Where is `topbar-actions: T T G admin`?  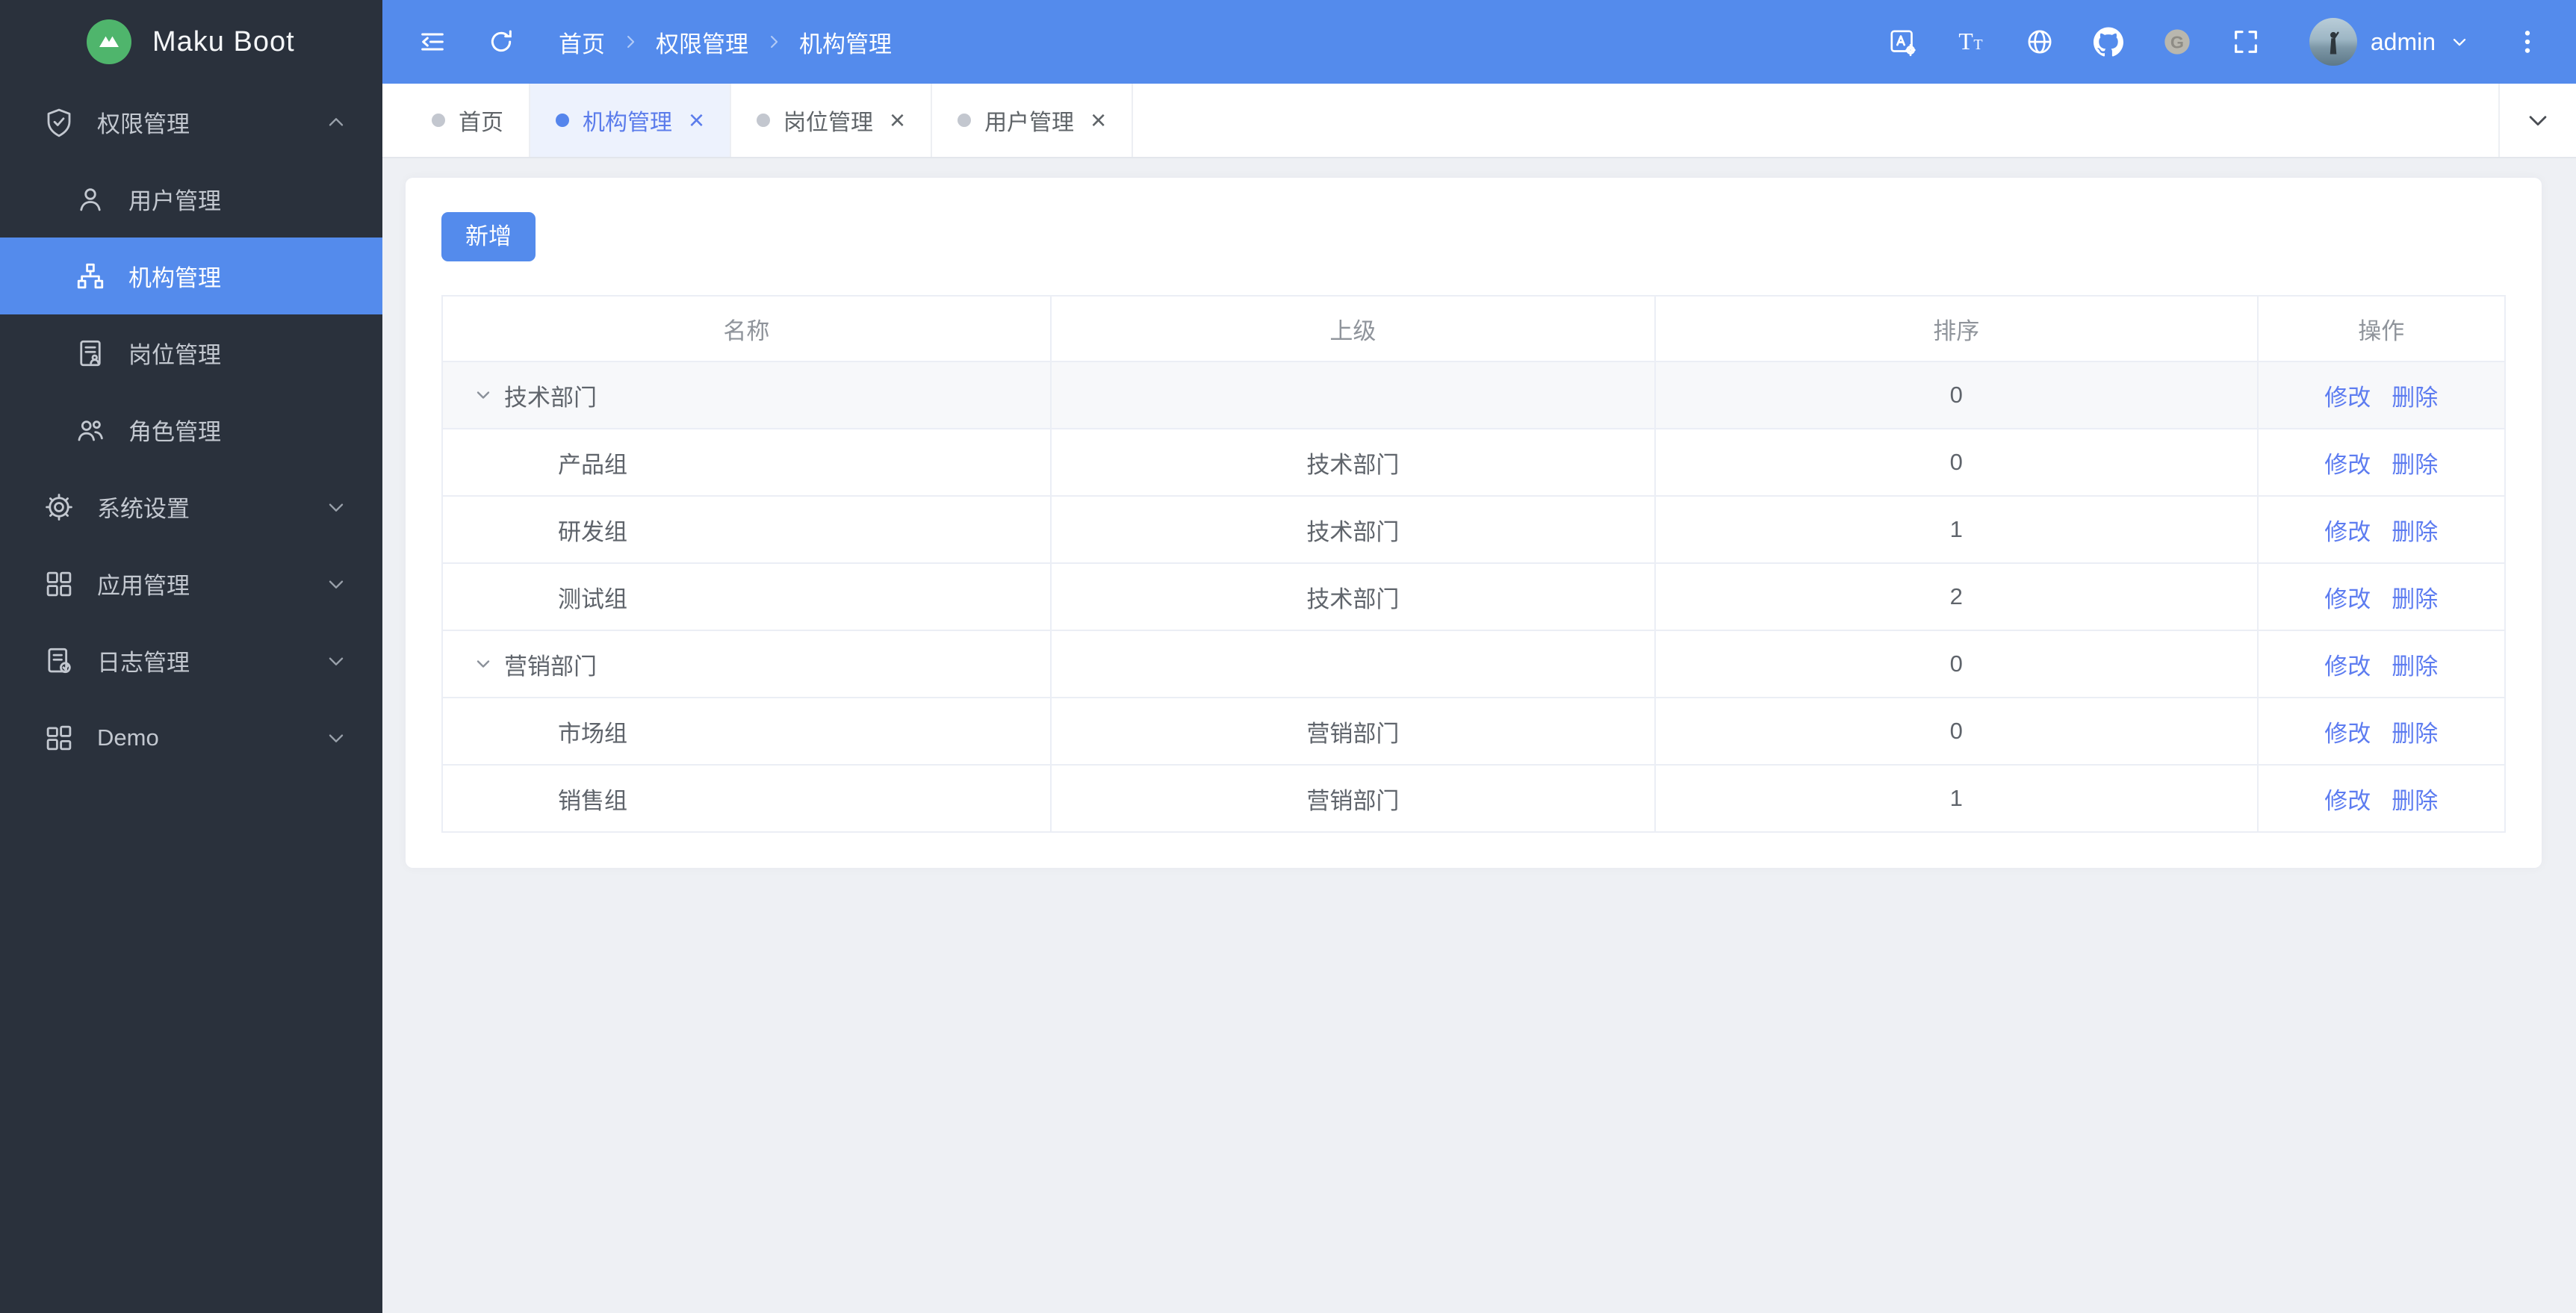
topbar-actions: T T G admin is located at coordinates (2215, 42).